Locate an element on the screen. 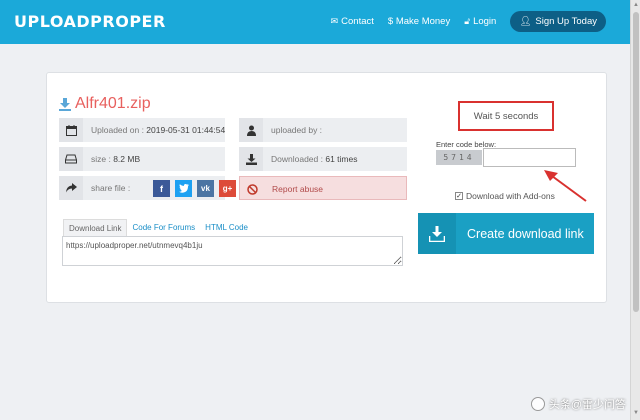 The height and width of the screenshot is (420, 640). site-logo: UPLOADPROPER is located at coordinates (90, 21).